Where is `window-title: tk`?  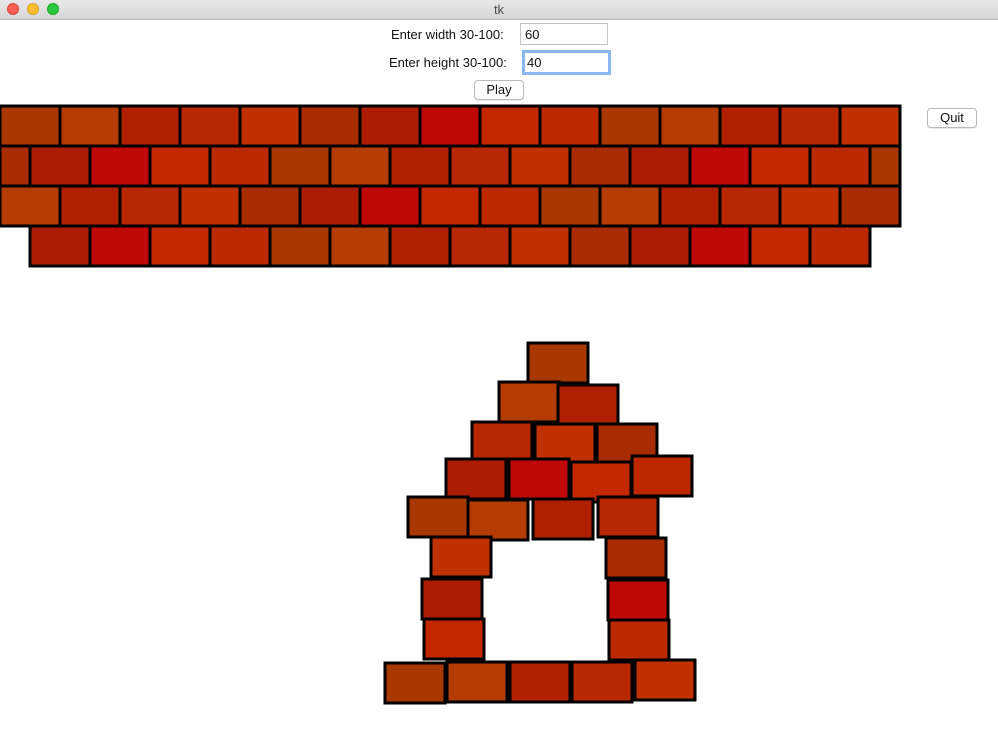 window-title: tk is located at coordinates (499, 9).